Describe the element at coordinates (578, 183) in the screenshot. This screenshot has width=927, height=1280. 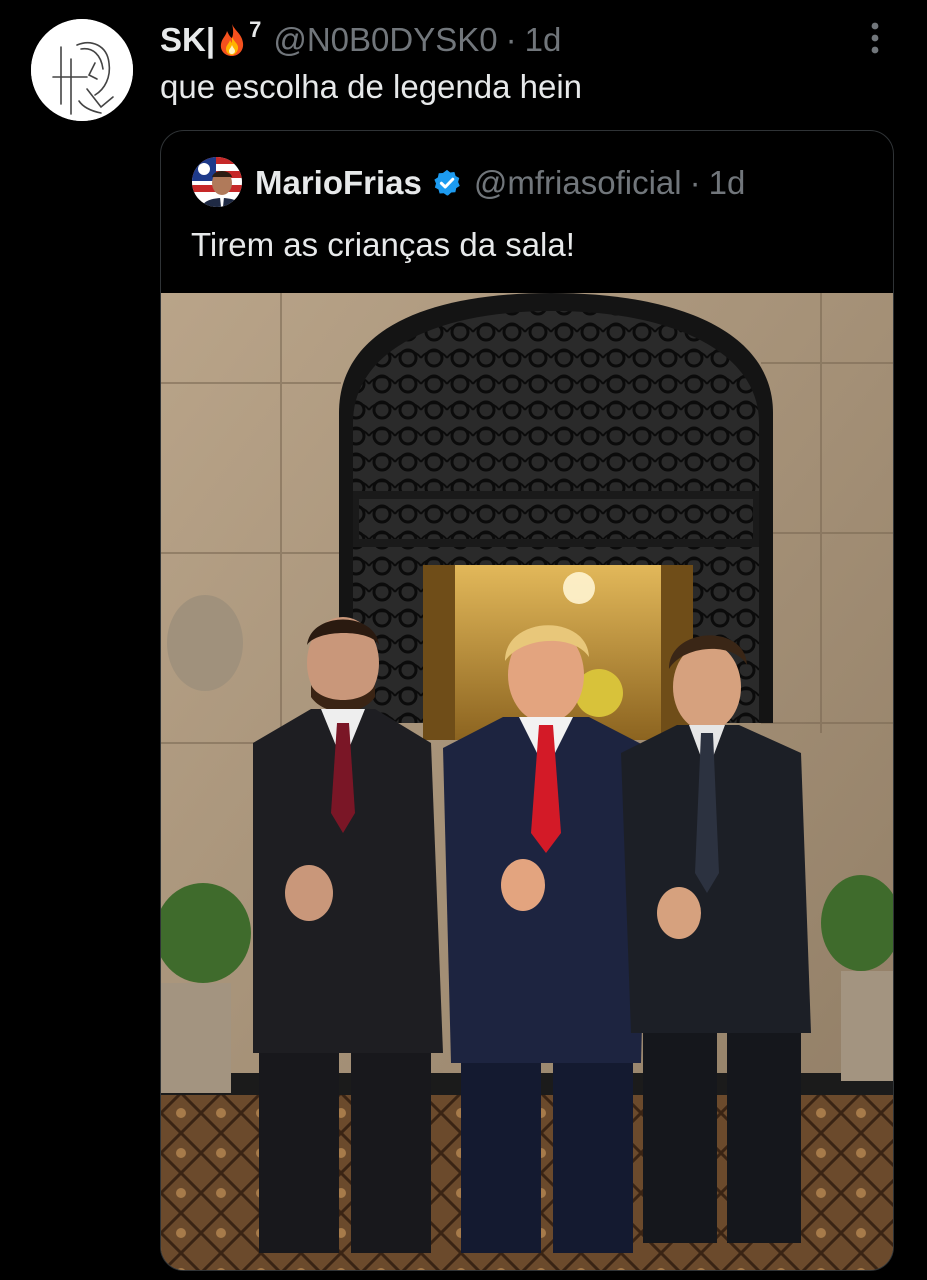
I see `quoted-handle: @mfriasoficial` at that location.